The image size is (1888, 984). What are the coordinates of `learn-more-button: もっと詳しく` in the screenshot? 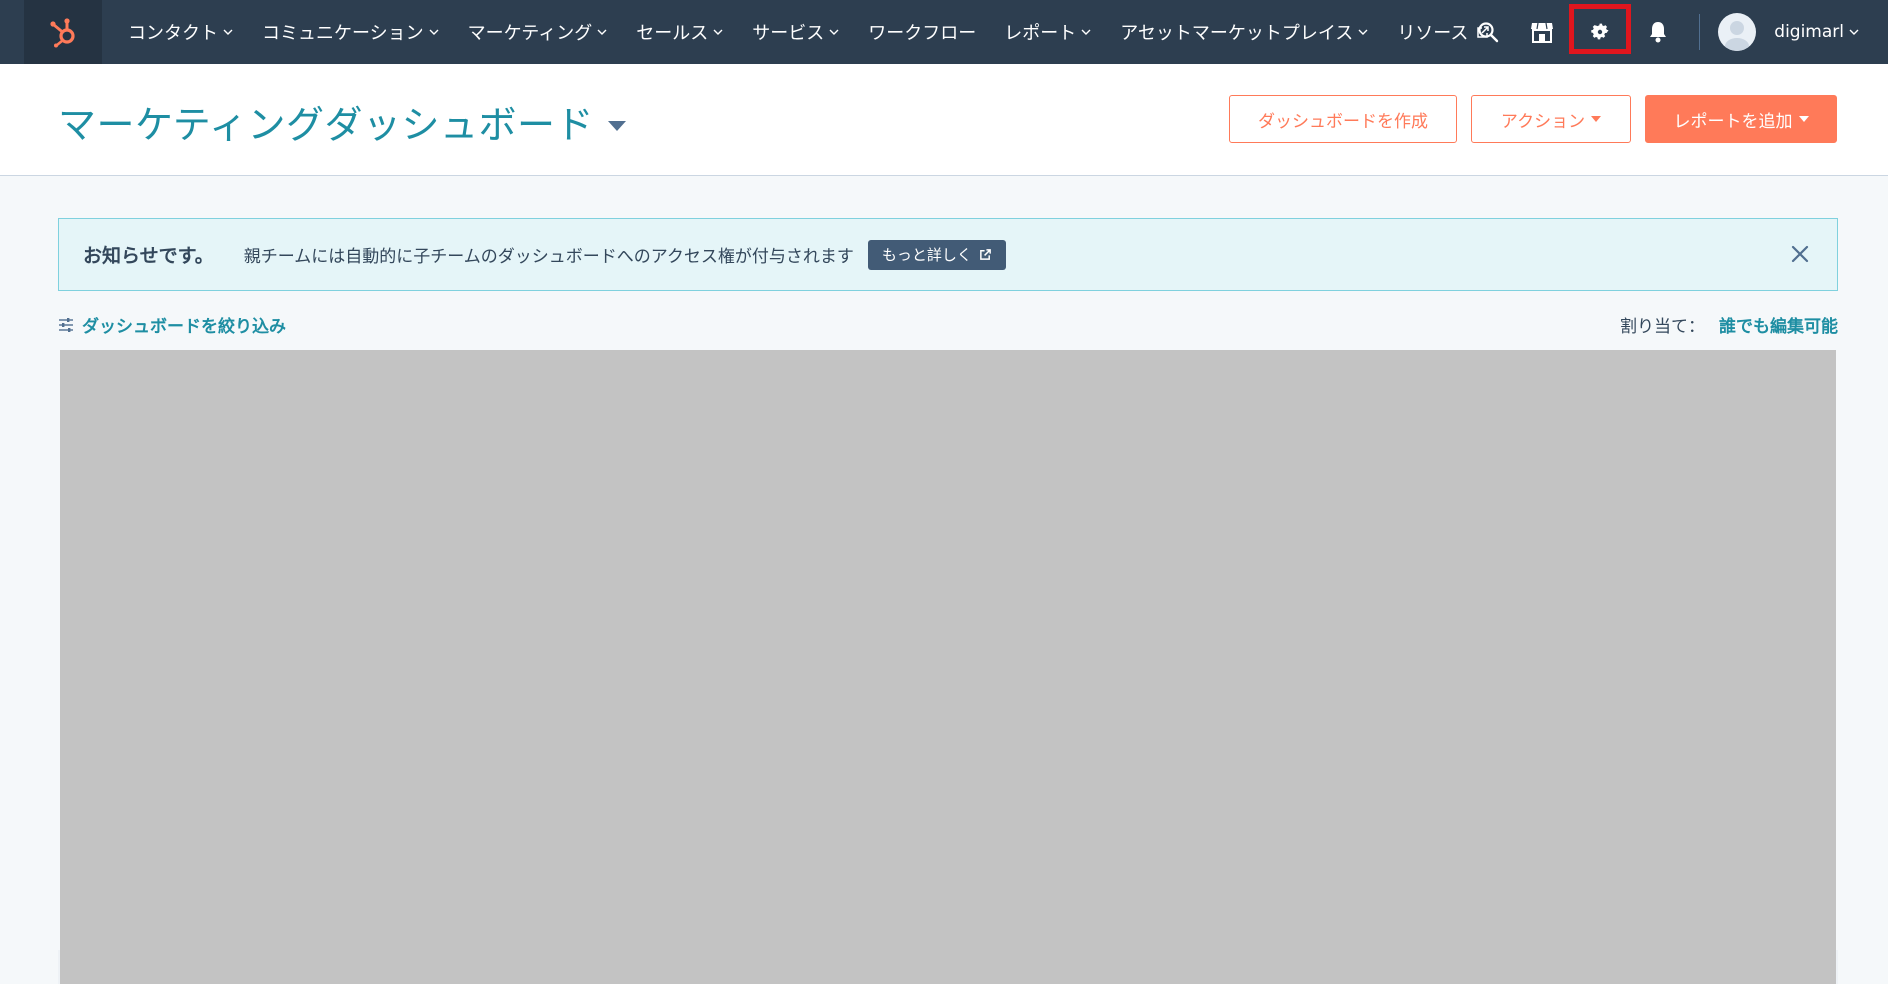 It's located at (936, 254).